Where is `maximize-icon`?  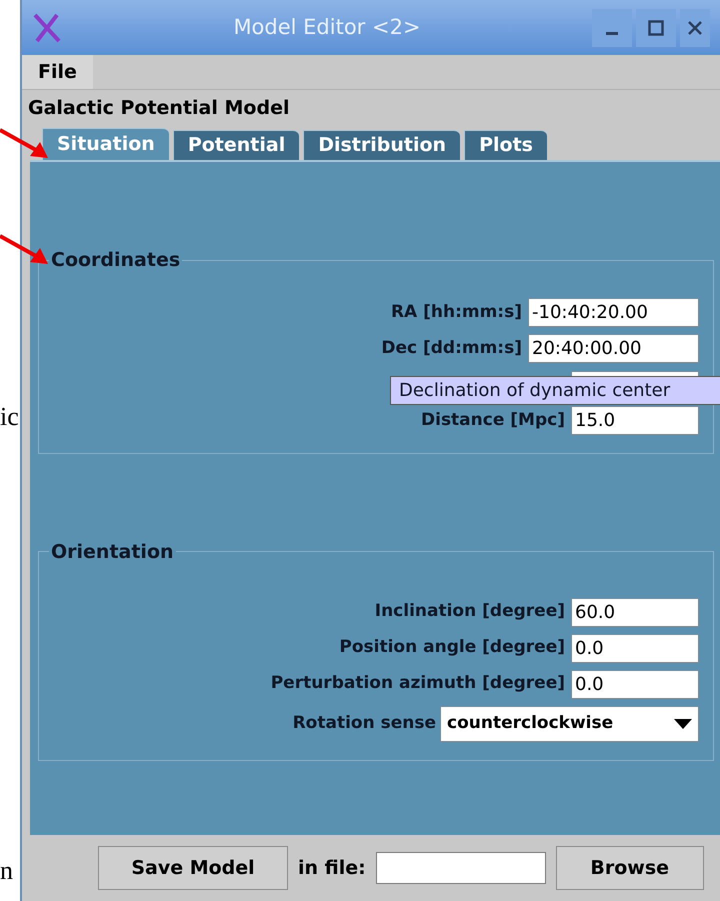 maximize-icon is located at coordinates (656, 28).